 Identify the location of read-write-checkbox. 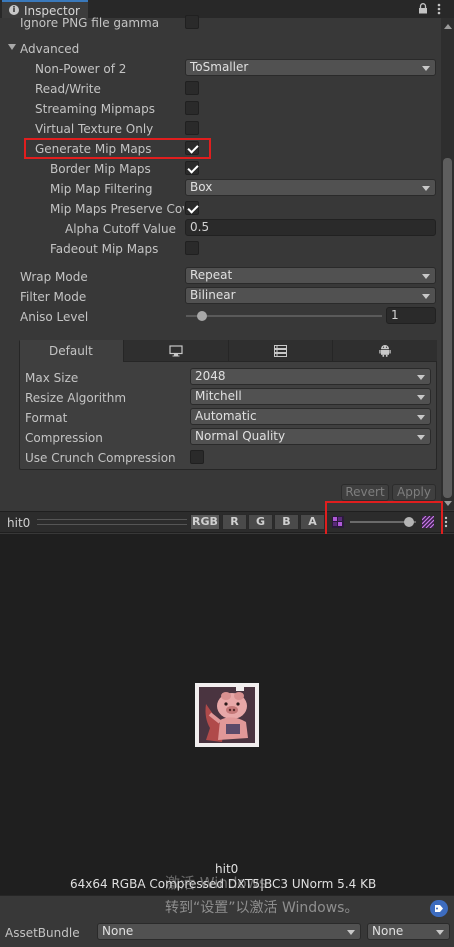
(192, 88).